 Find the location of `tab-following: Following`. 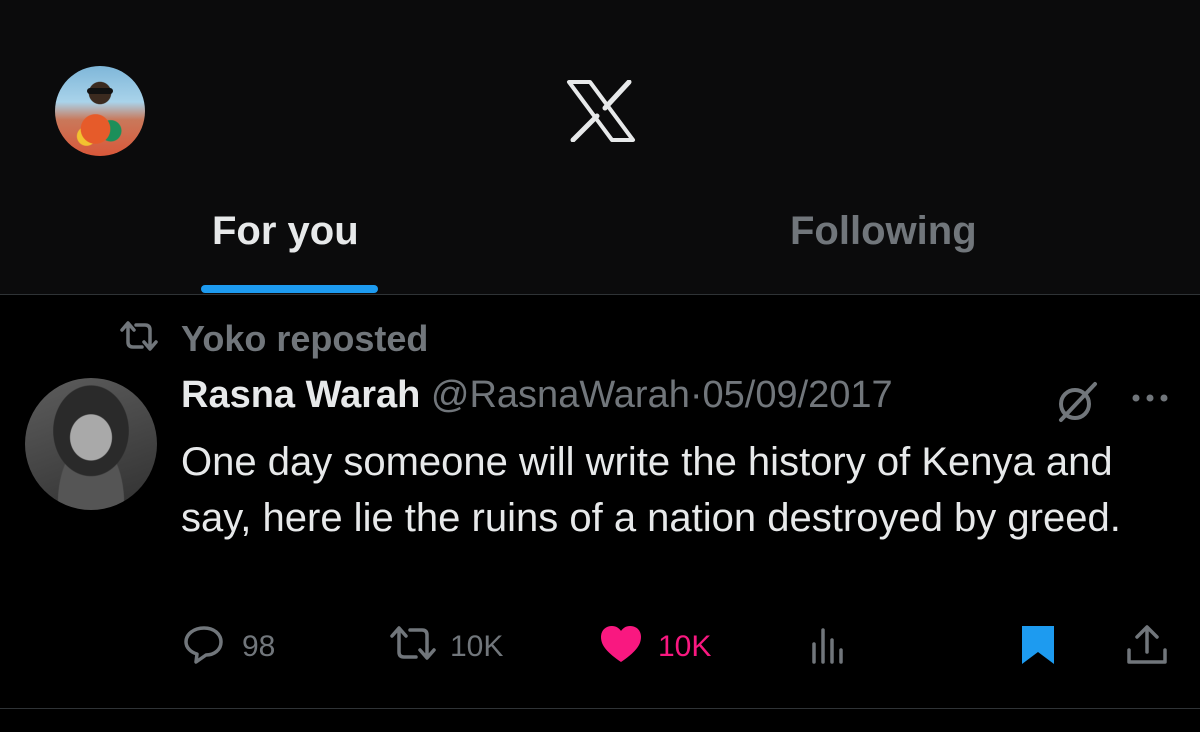

tab-following: Following is located at coordinates (900, 245).